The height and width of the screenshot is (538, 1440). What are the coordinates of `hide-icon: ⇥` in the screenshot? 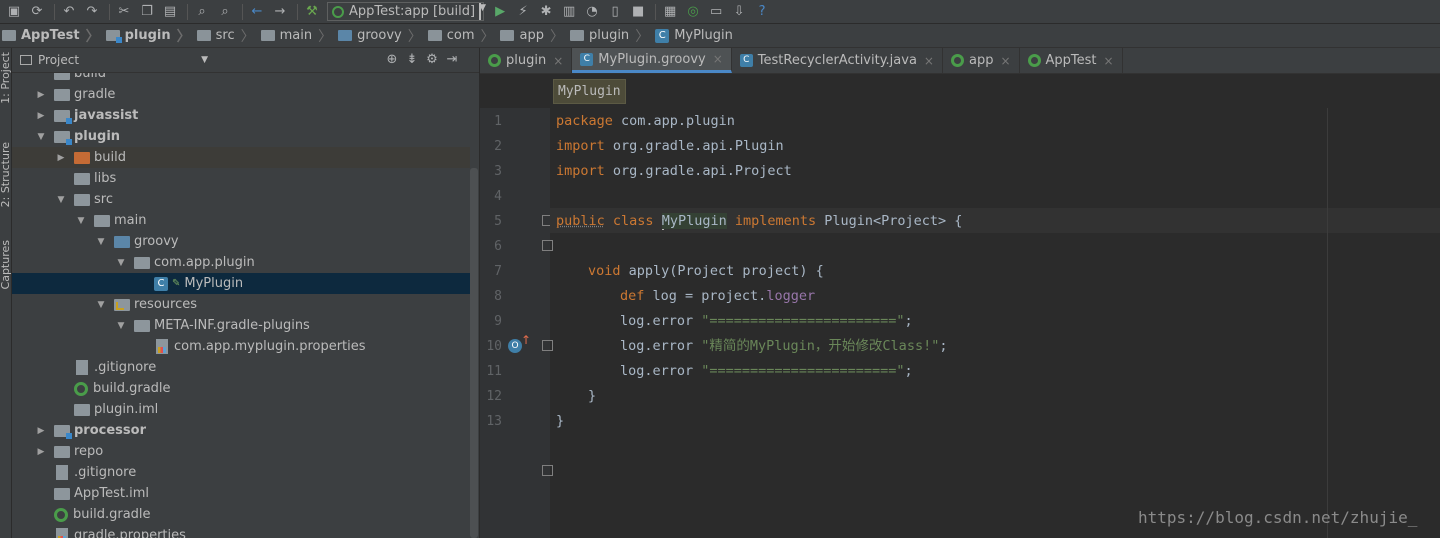 It's located at (452, 59).